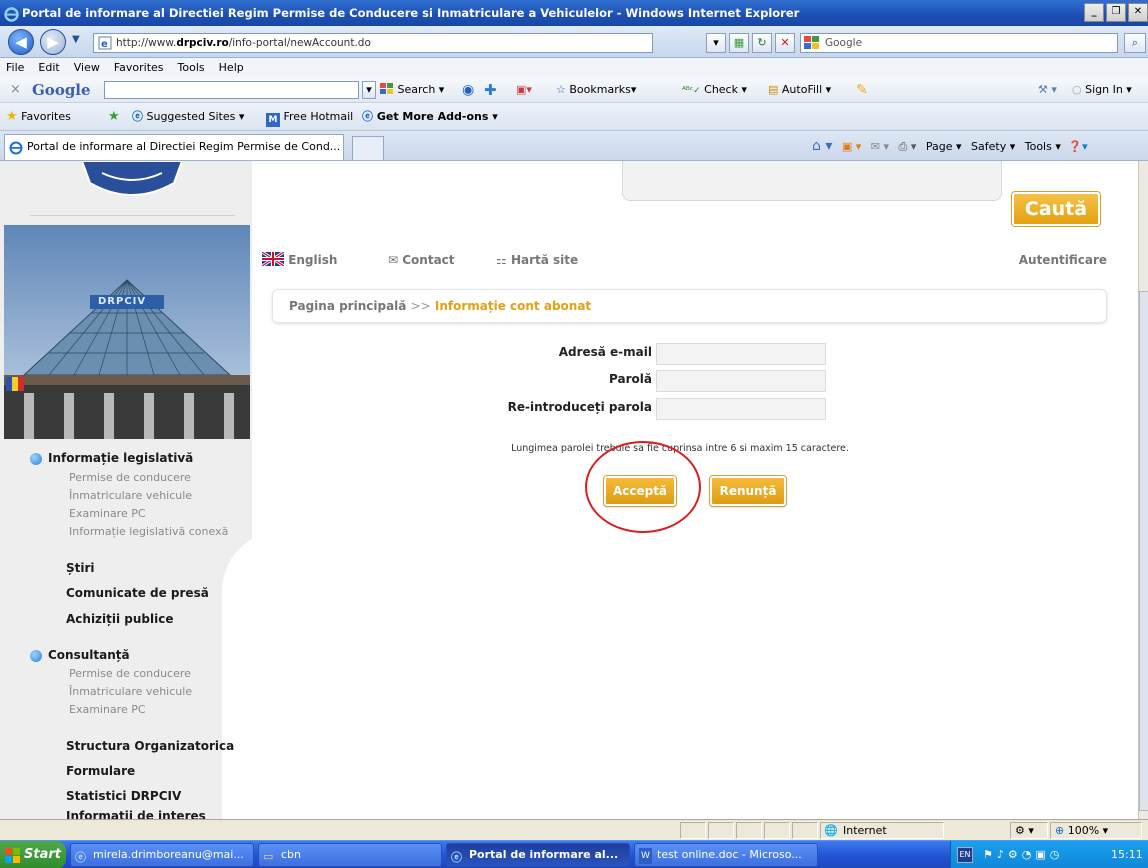 Image resolution: width=1148 pixels, height=868 pixels. Describe the element at coordinates (123, 796) in the screenshot. I see `sidebar-link-statistics: Statistici DRPCIV` at that location.